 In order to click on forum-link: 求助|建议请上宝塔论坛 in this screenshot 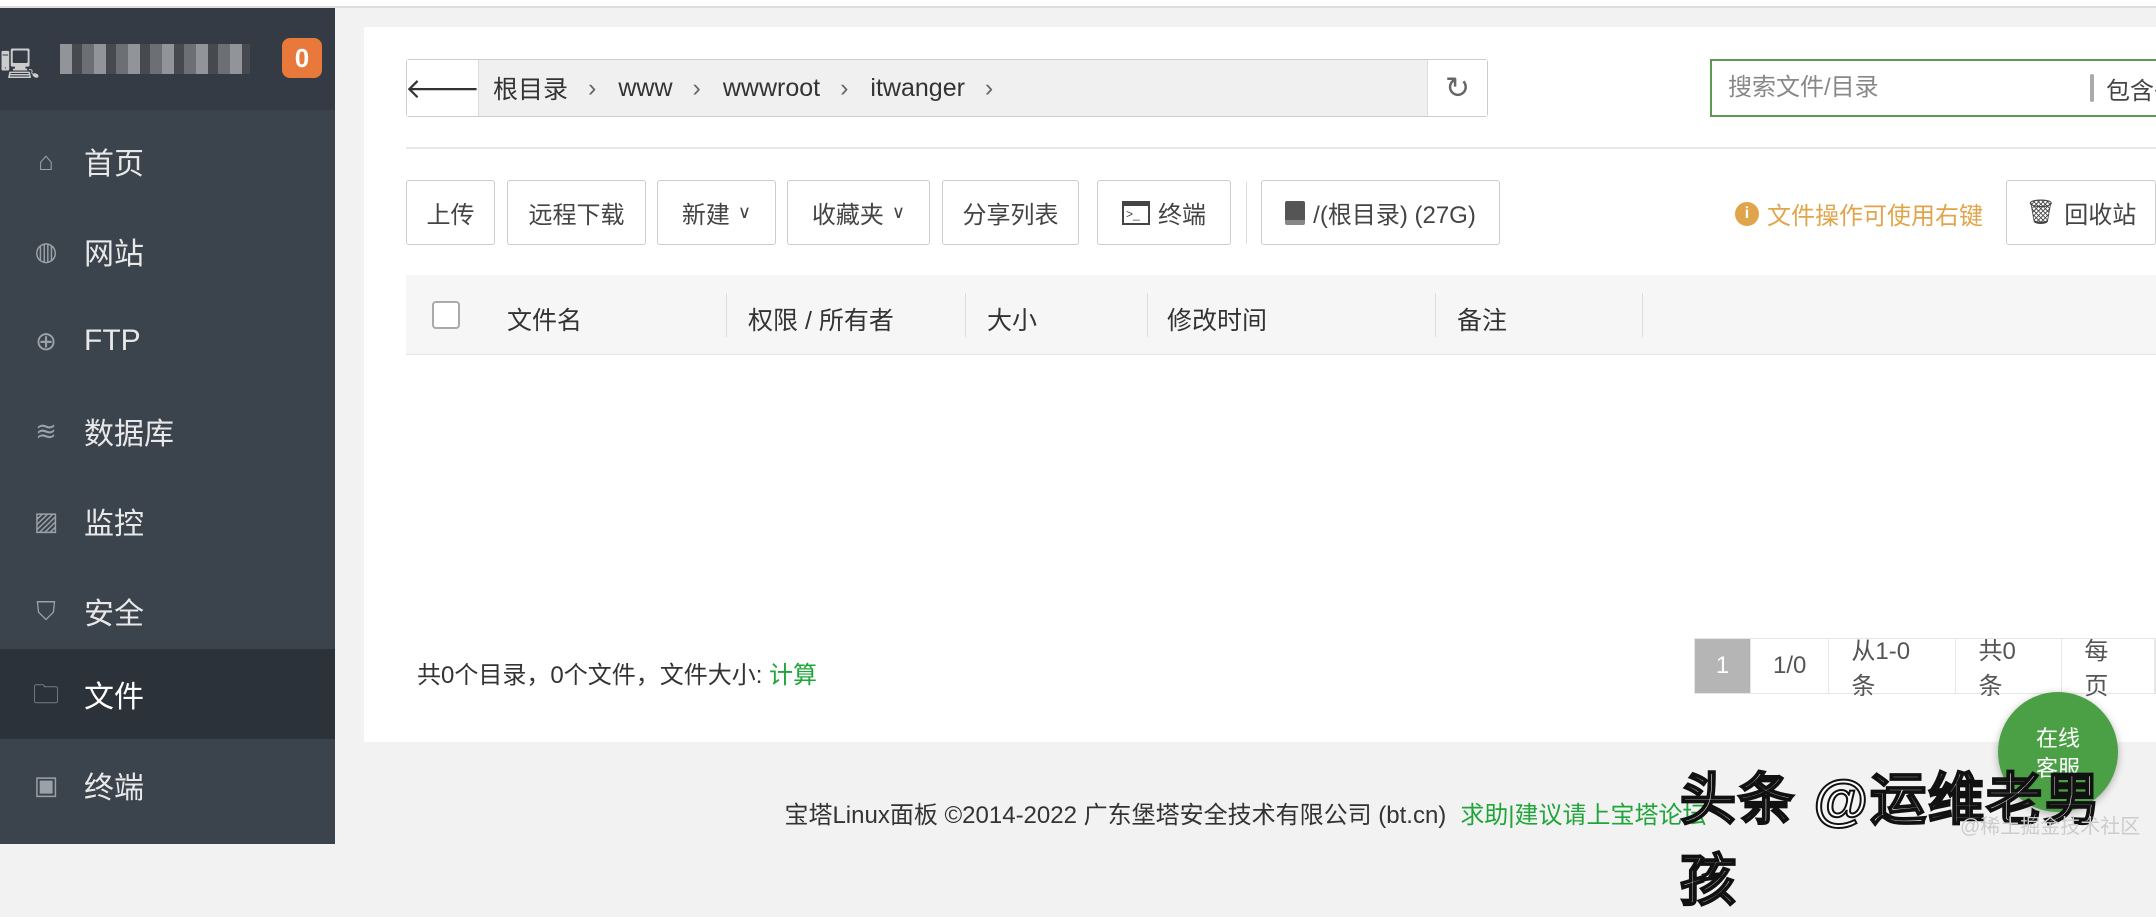, I will do `click(1583, 815)`.